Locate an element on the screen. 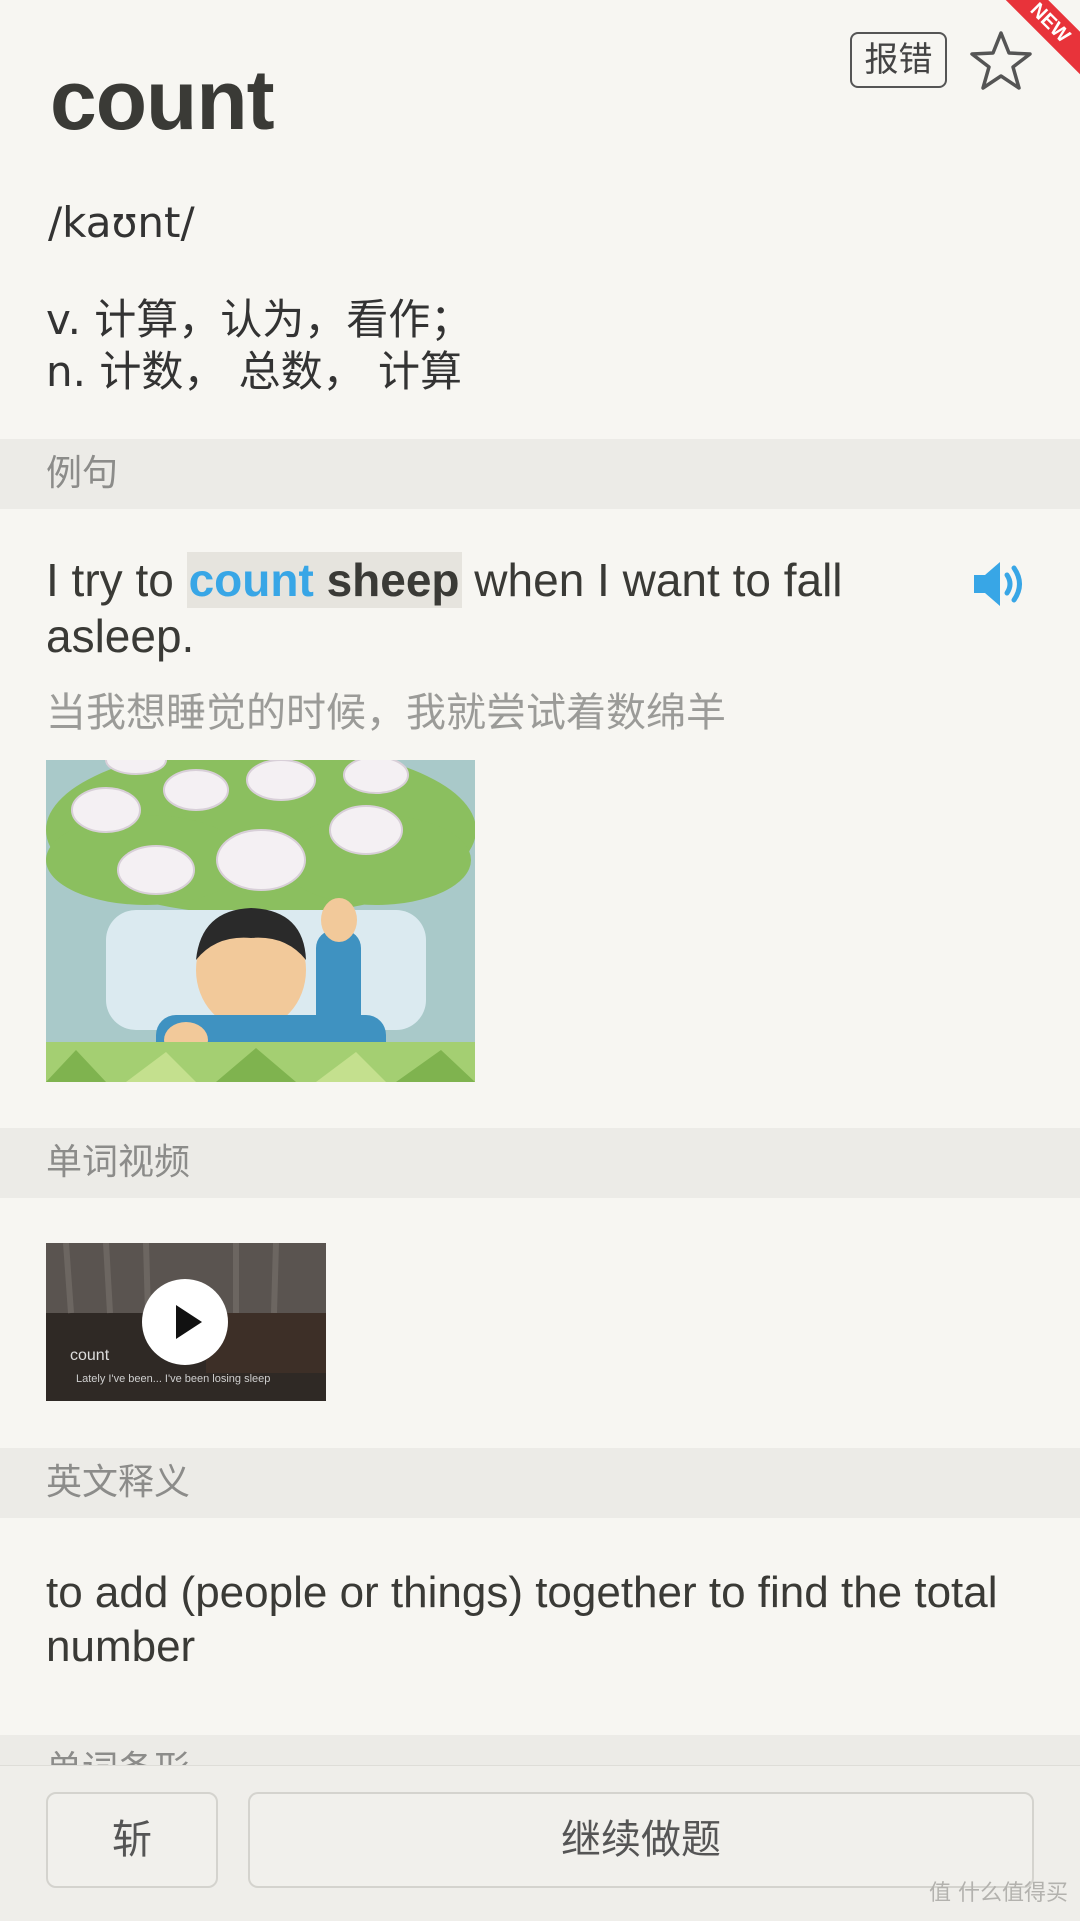 The width and height of the screenshot is (1080, 1921). video-word-caption: count is located at coordinates (90, 1355).